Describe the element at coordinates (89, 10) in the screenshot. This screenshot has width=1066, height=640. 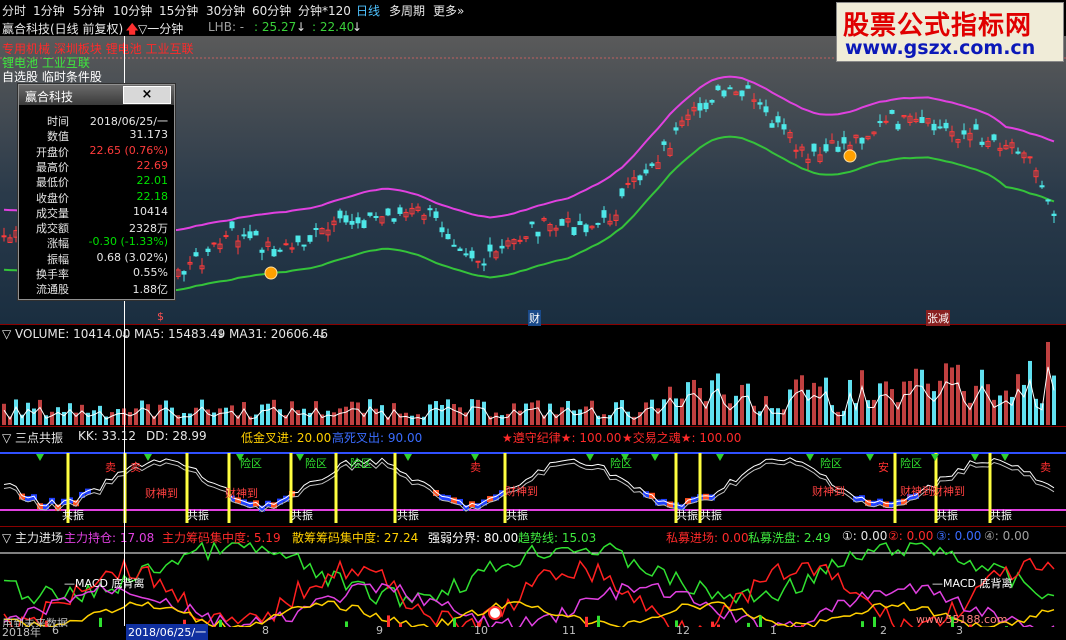
I see `tab-5min: 5分钟` at that location.